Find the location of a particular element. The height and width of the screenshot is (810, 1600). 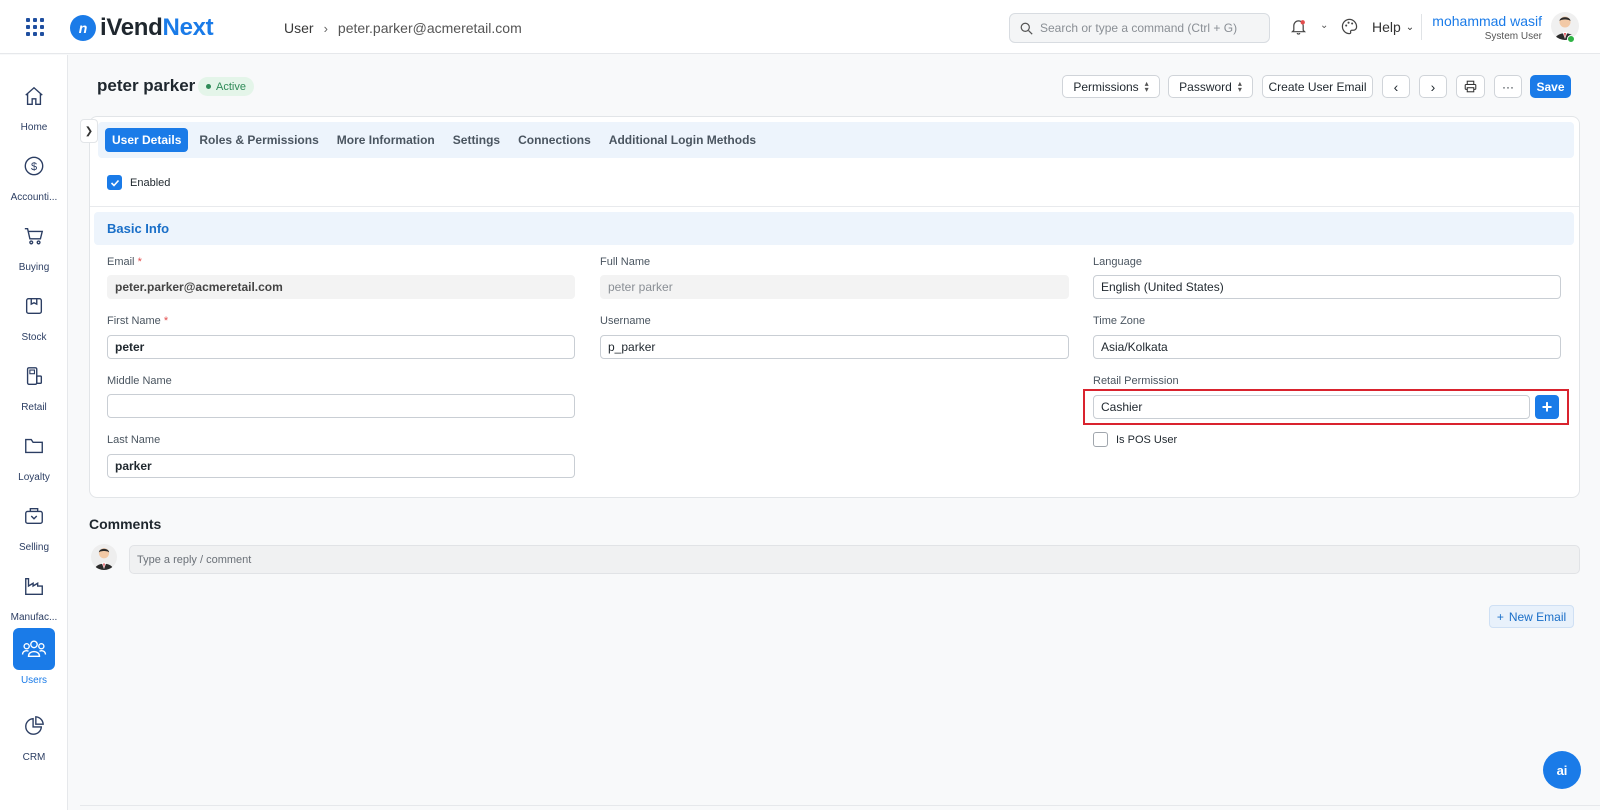

sidebar-item-stock: Stock is located at coordinates (34, 314).